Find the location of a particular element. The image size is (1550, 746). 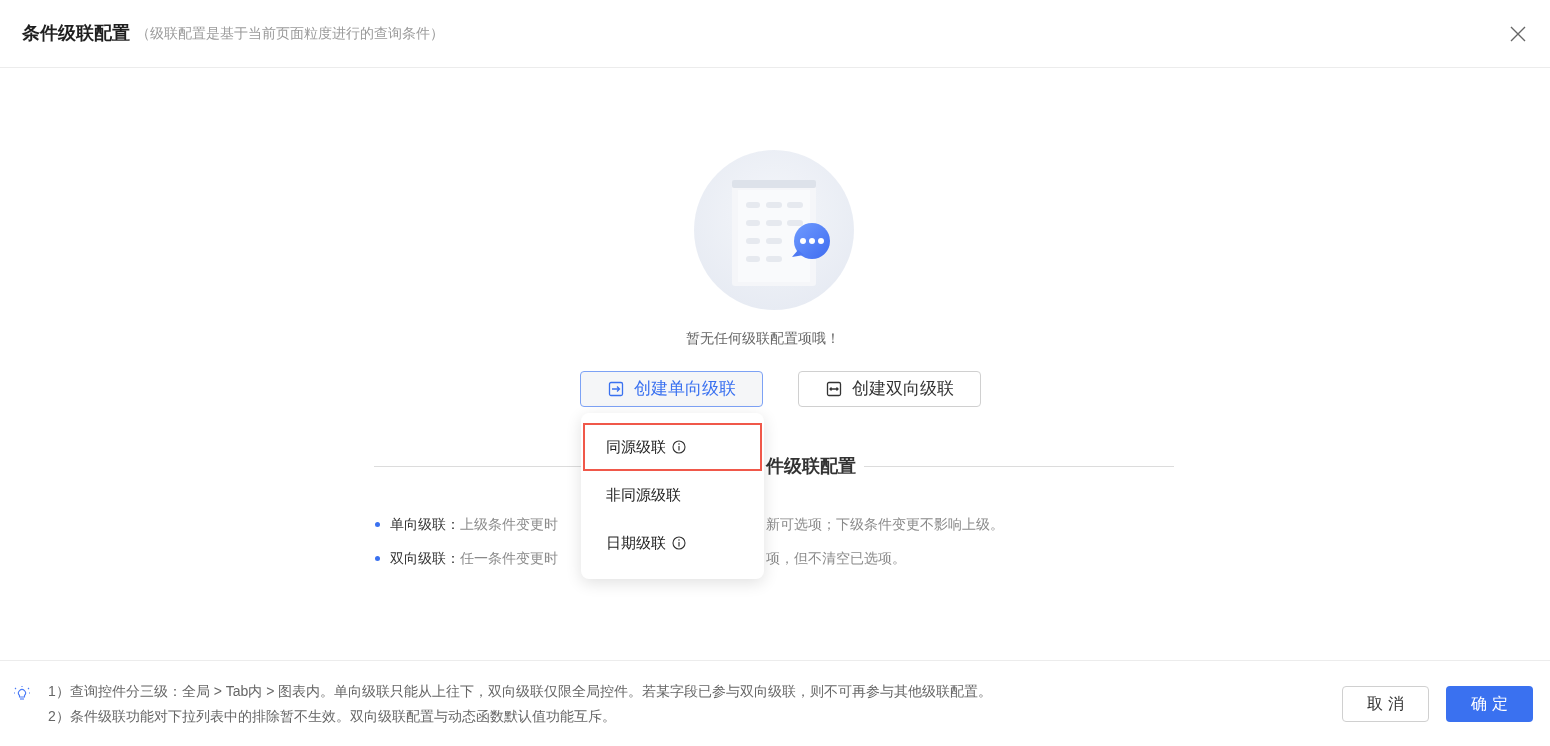

confirm-button: 确 定 is located at coordinates (1489, 703).